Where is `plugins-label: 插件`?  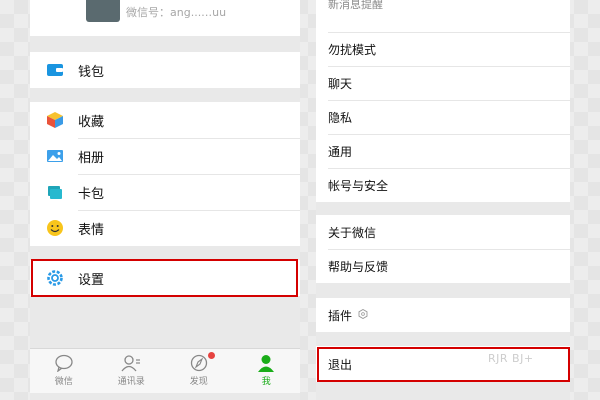
plugins-label: 插件 is located at coordinates (340, 315).